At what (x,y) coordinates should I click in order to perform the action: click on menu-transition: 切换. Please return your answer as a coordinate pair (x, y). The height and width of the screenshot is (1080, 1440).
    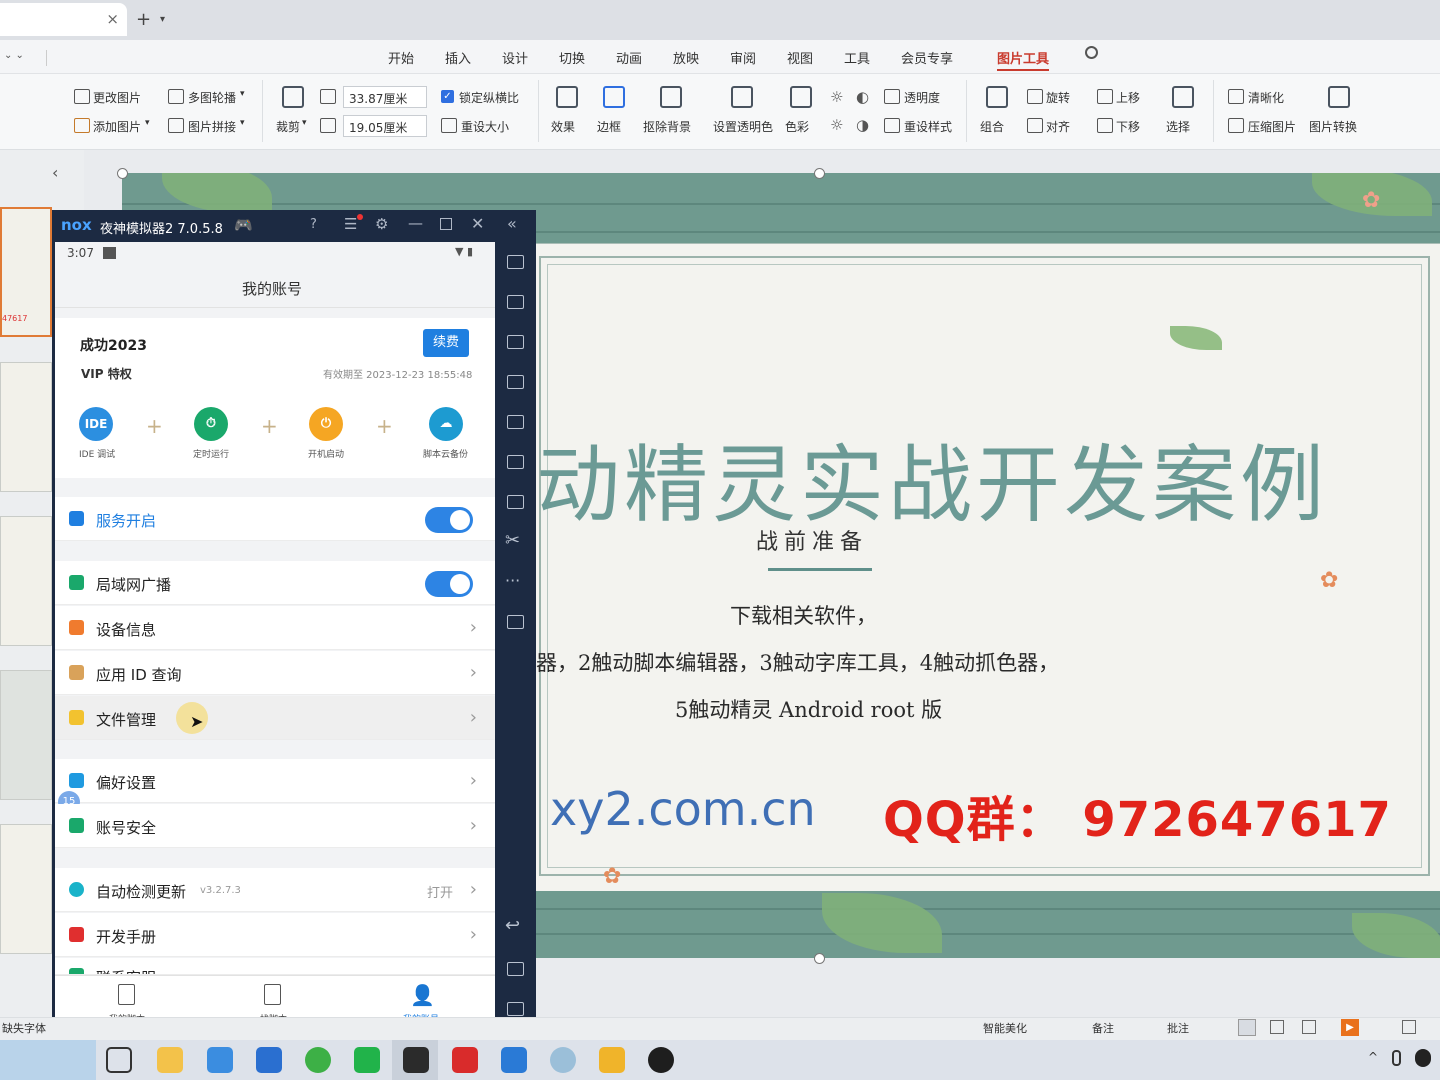
    Looking at the image, I should click on (572, 57).